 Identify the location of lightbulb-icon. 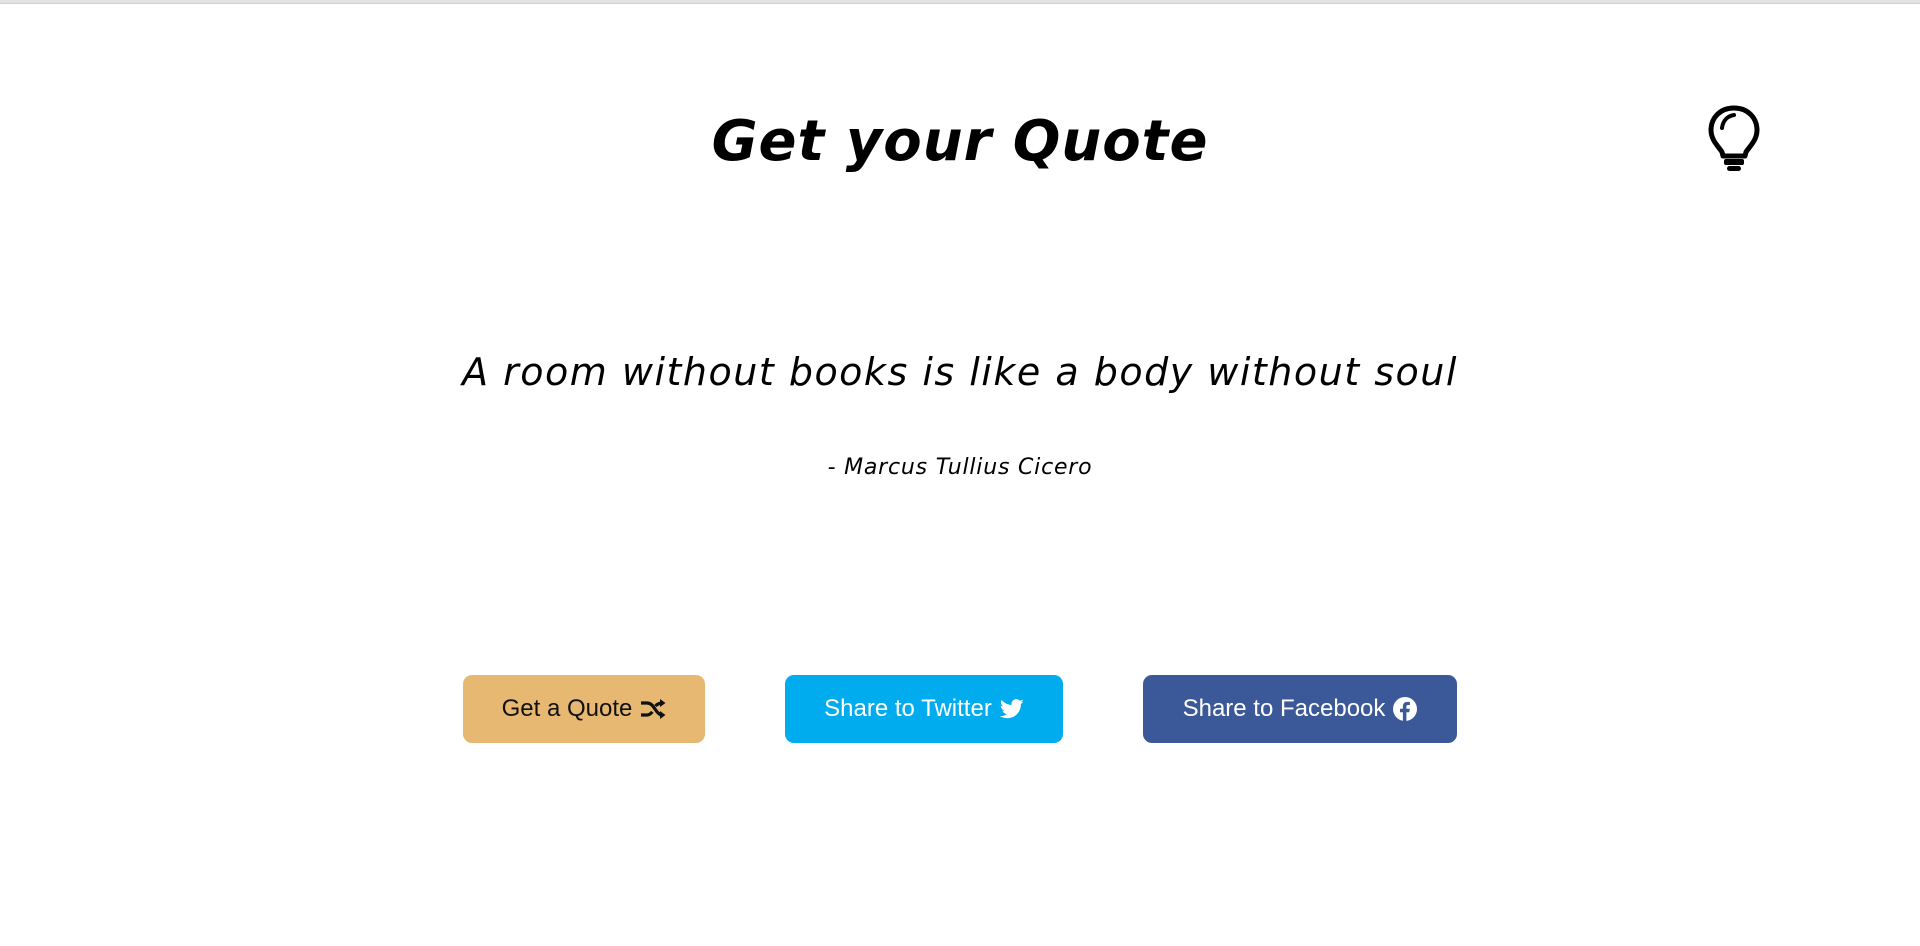
(1734, 139).